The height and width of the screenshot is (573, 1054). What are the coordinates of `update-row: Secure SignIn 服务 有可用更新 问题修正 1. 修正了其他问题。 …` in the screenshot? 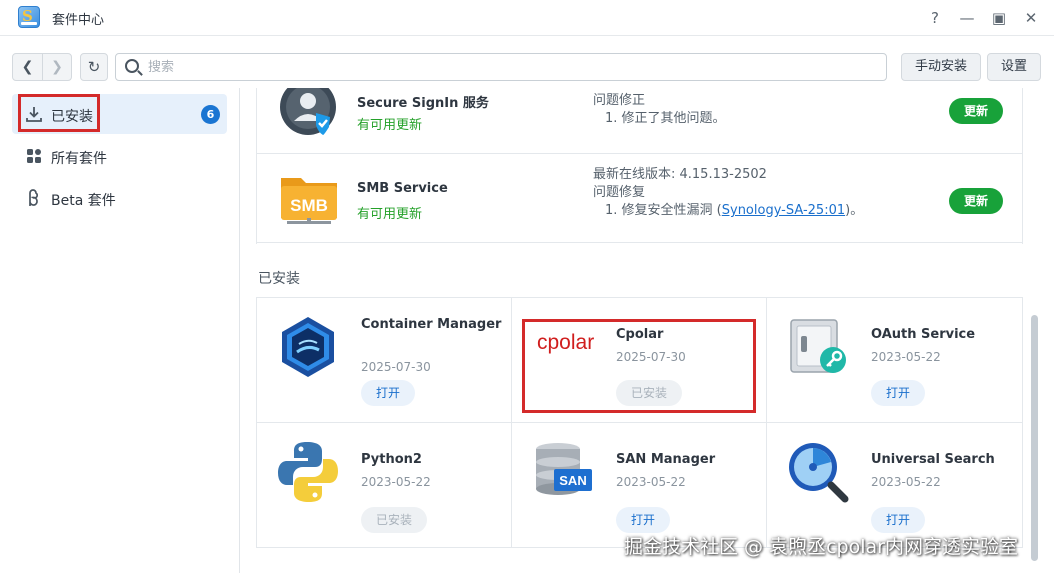 It's located at (639, 121).